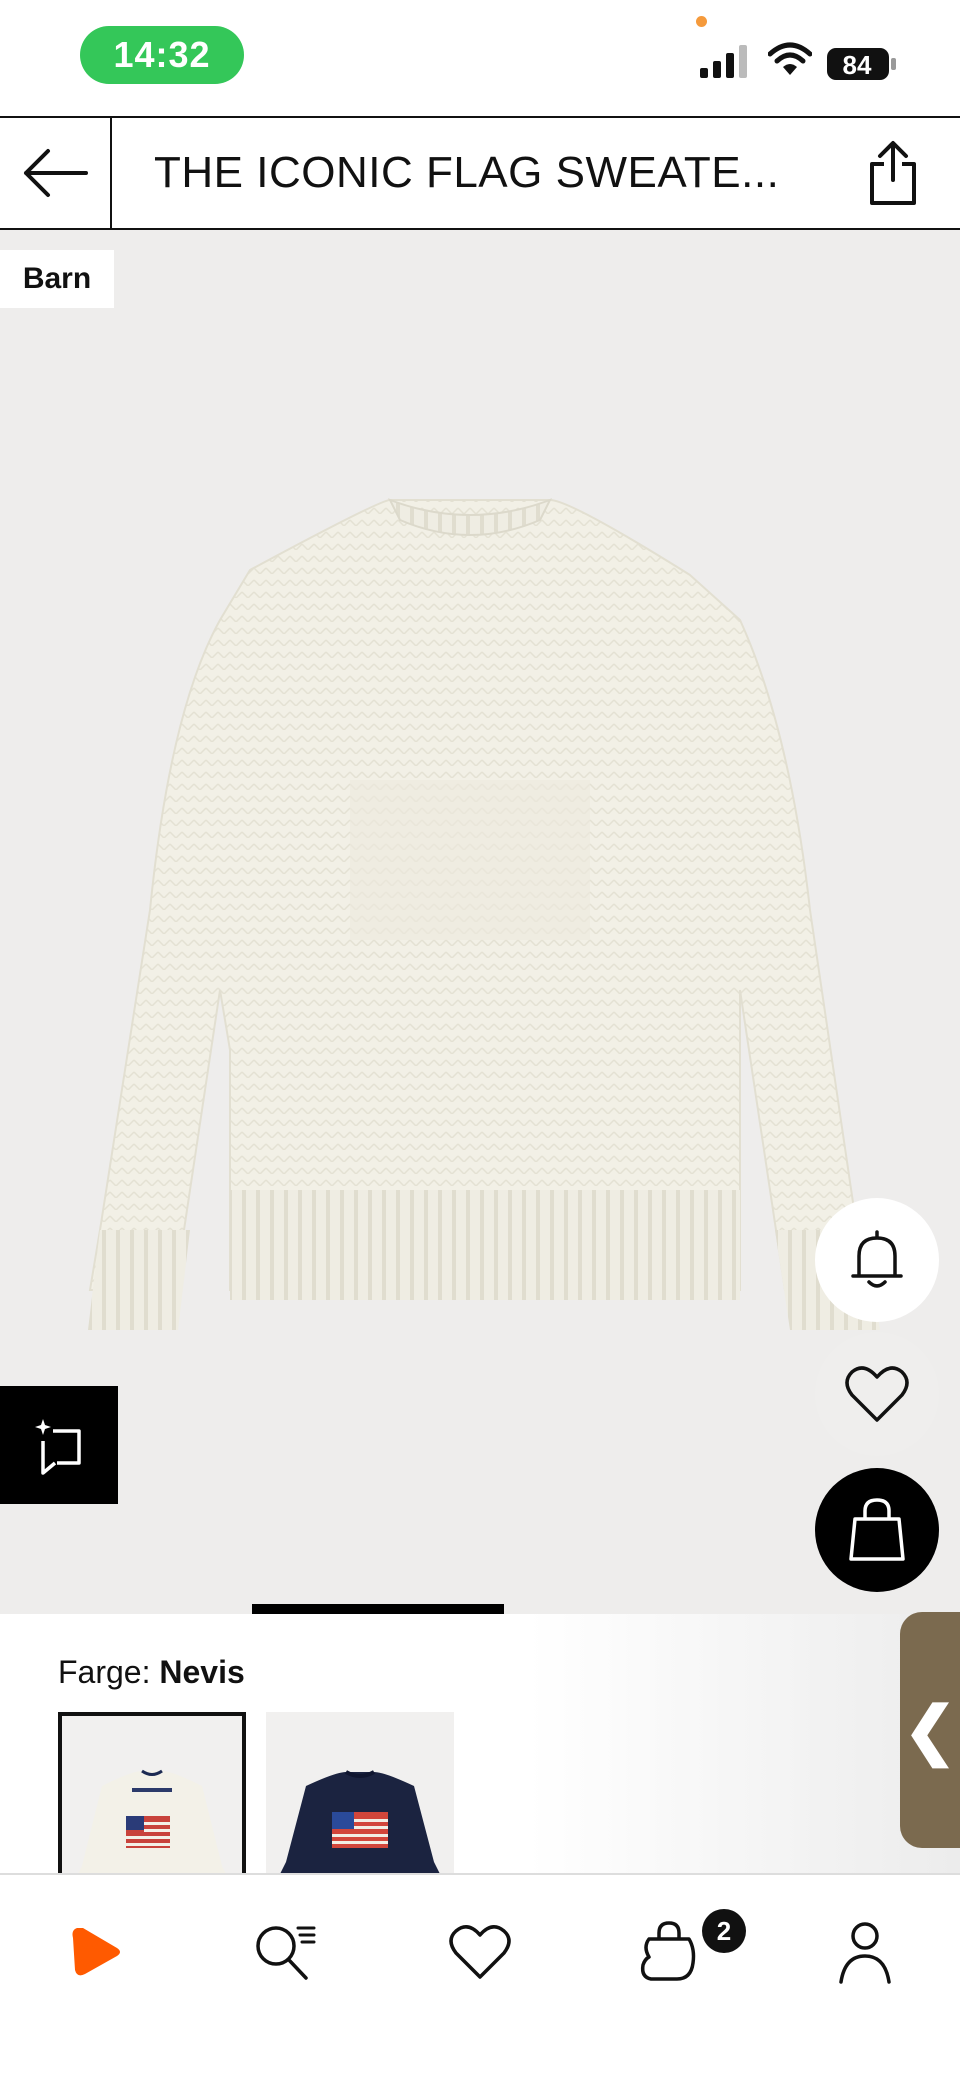 Image resolution: width=960 pixels, height=2078 pixels. I want to click on bell-icon, so click(877, 1259).